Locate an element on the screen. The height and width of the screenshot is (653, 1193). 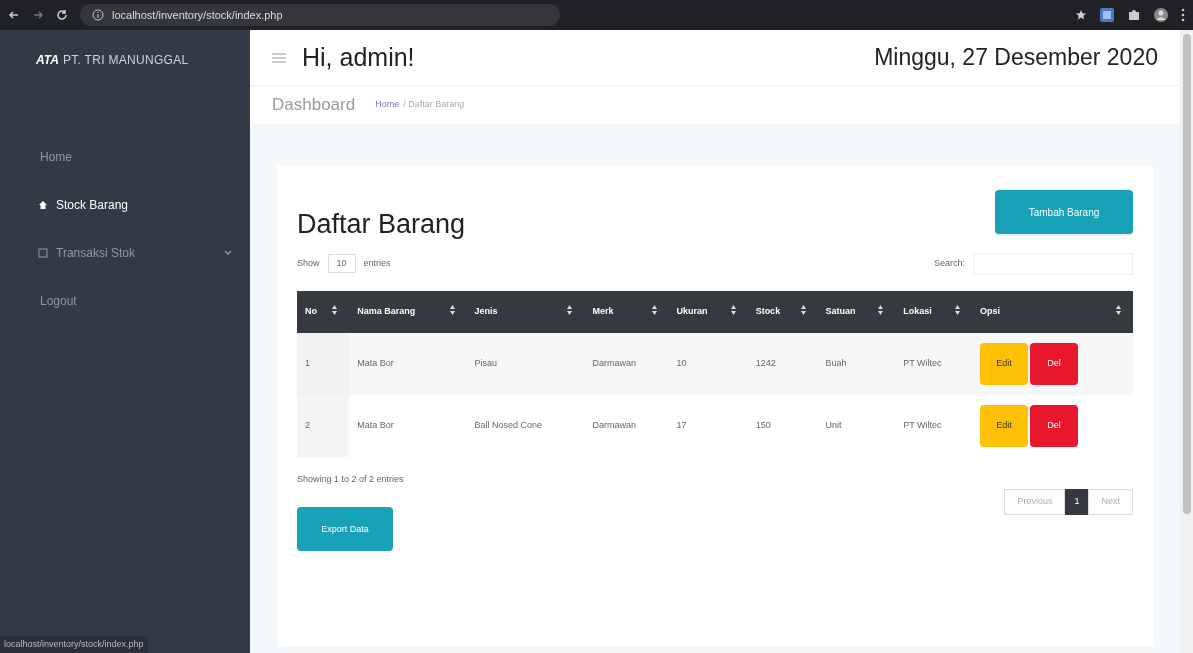
square-icon is located at coordinates (43, 253).